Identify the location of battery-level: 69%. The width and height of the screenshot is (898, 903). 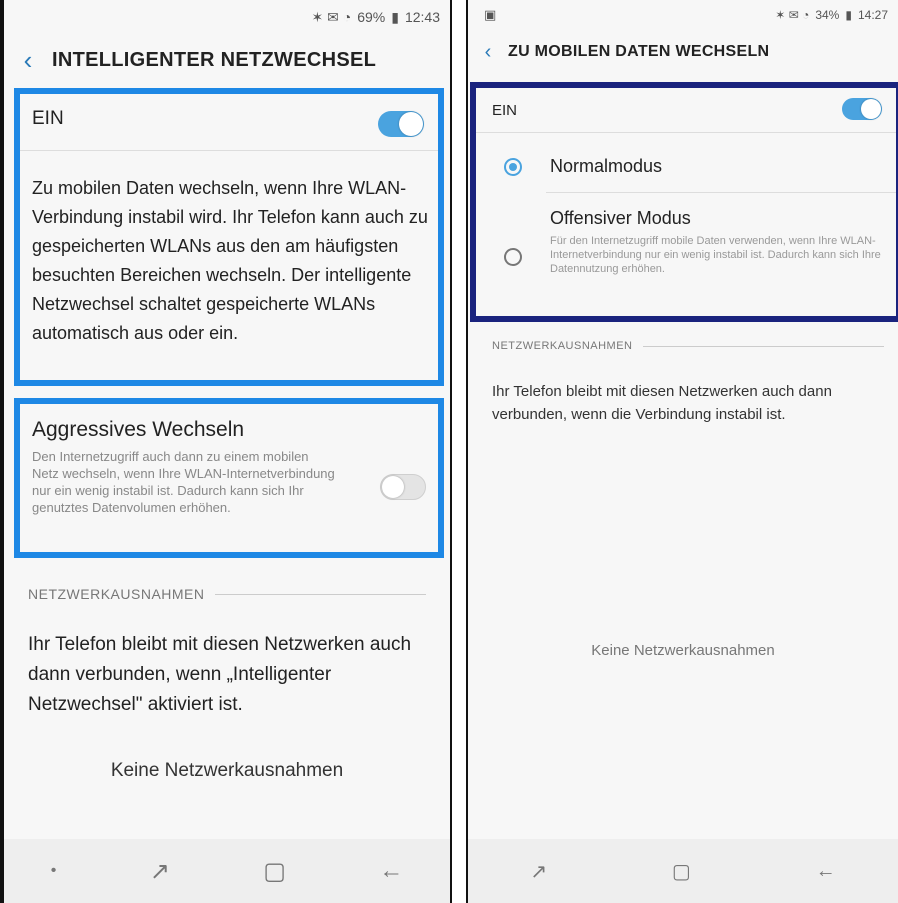
(371, 17).